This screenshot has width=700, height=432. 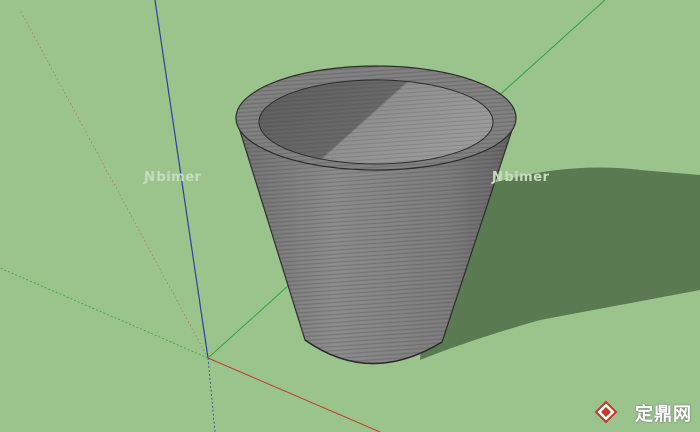 I want to click on blue-axis-dashed, so click(x=211, y=394).